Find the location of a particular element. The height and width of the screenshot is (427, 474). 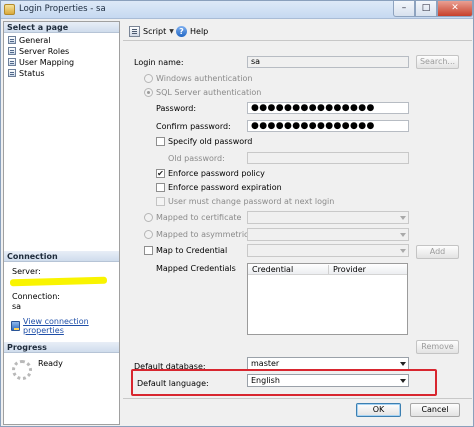

help-icon: ? is located at coordinates (181, 31).